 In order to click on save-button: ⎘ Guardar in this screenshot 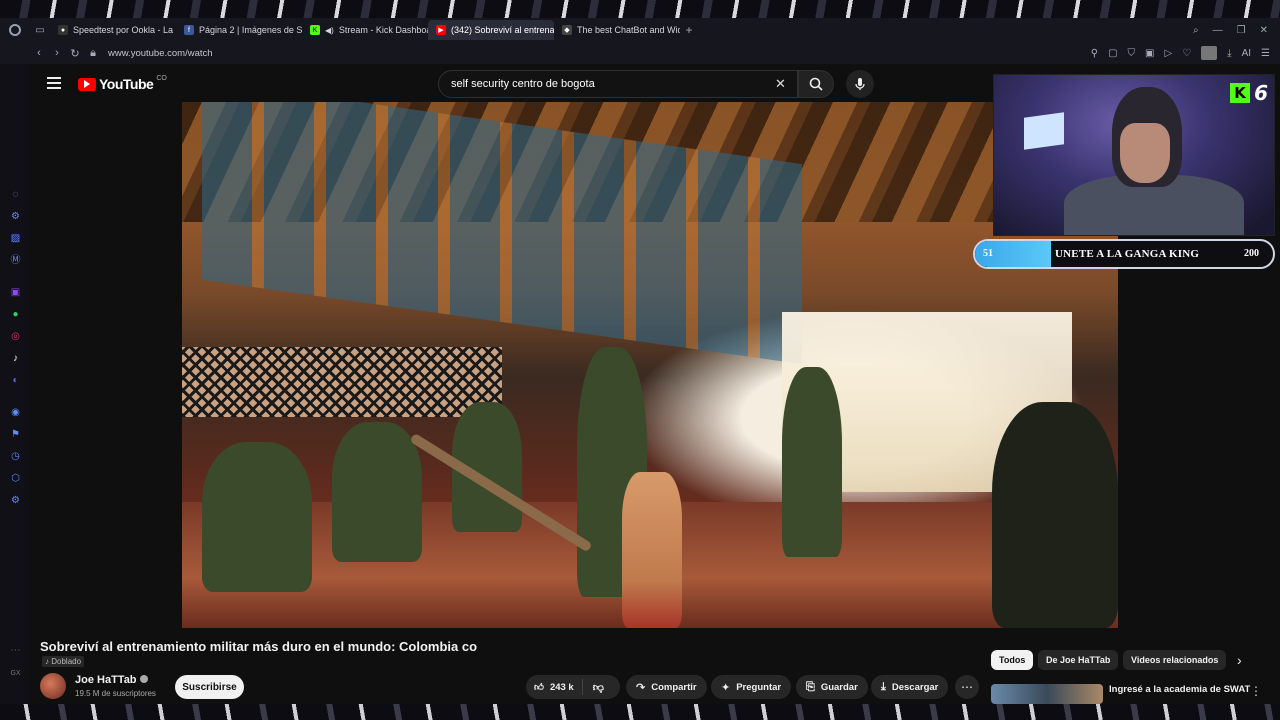, I will do `click(832, 687)`.